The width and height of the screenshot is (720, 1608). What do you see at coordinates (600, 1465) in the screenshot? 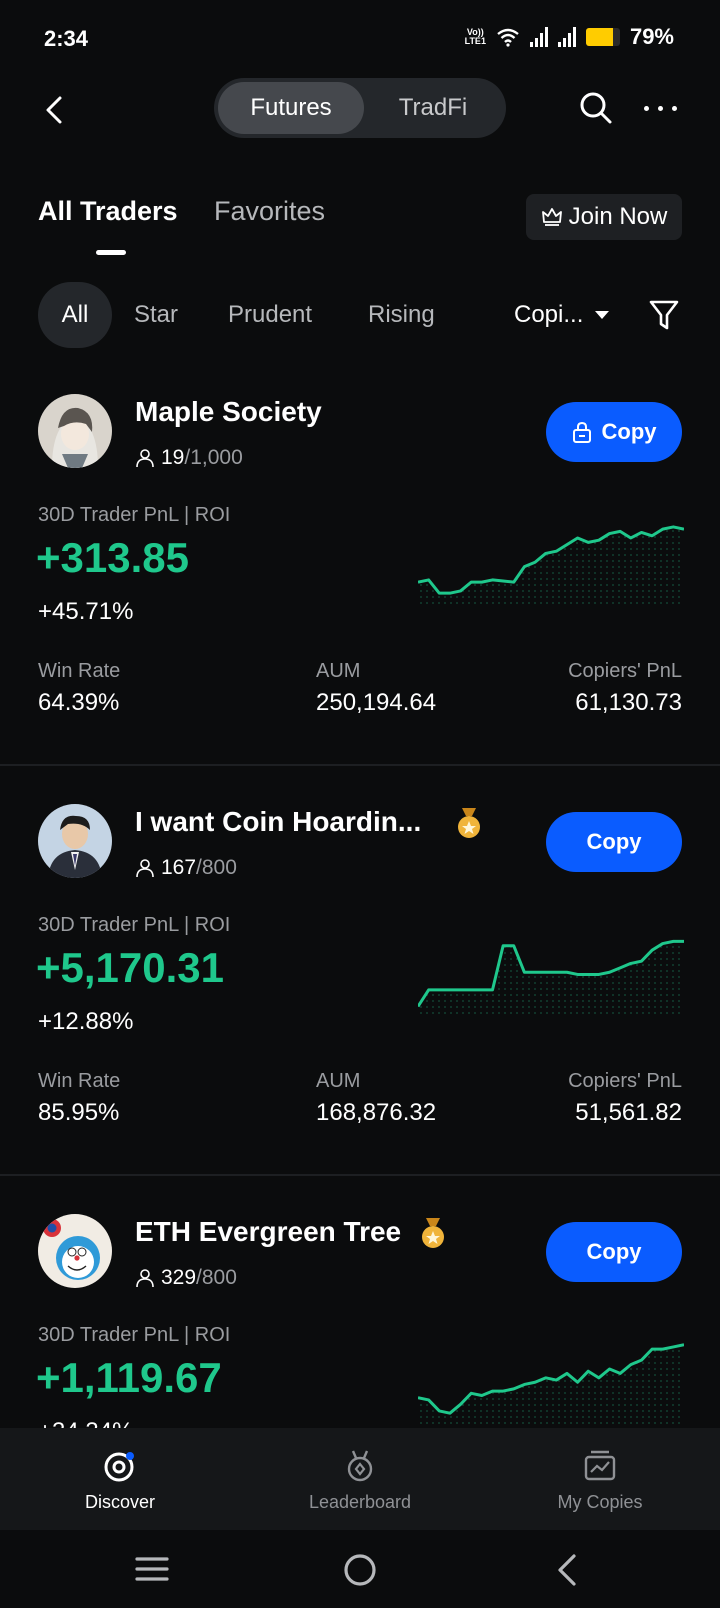
I see `my-copies-icon` at bounding box center [600, 1465].